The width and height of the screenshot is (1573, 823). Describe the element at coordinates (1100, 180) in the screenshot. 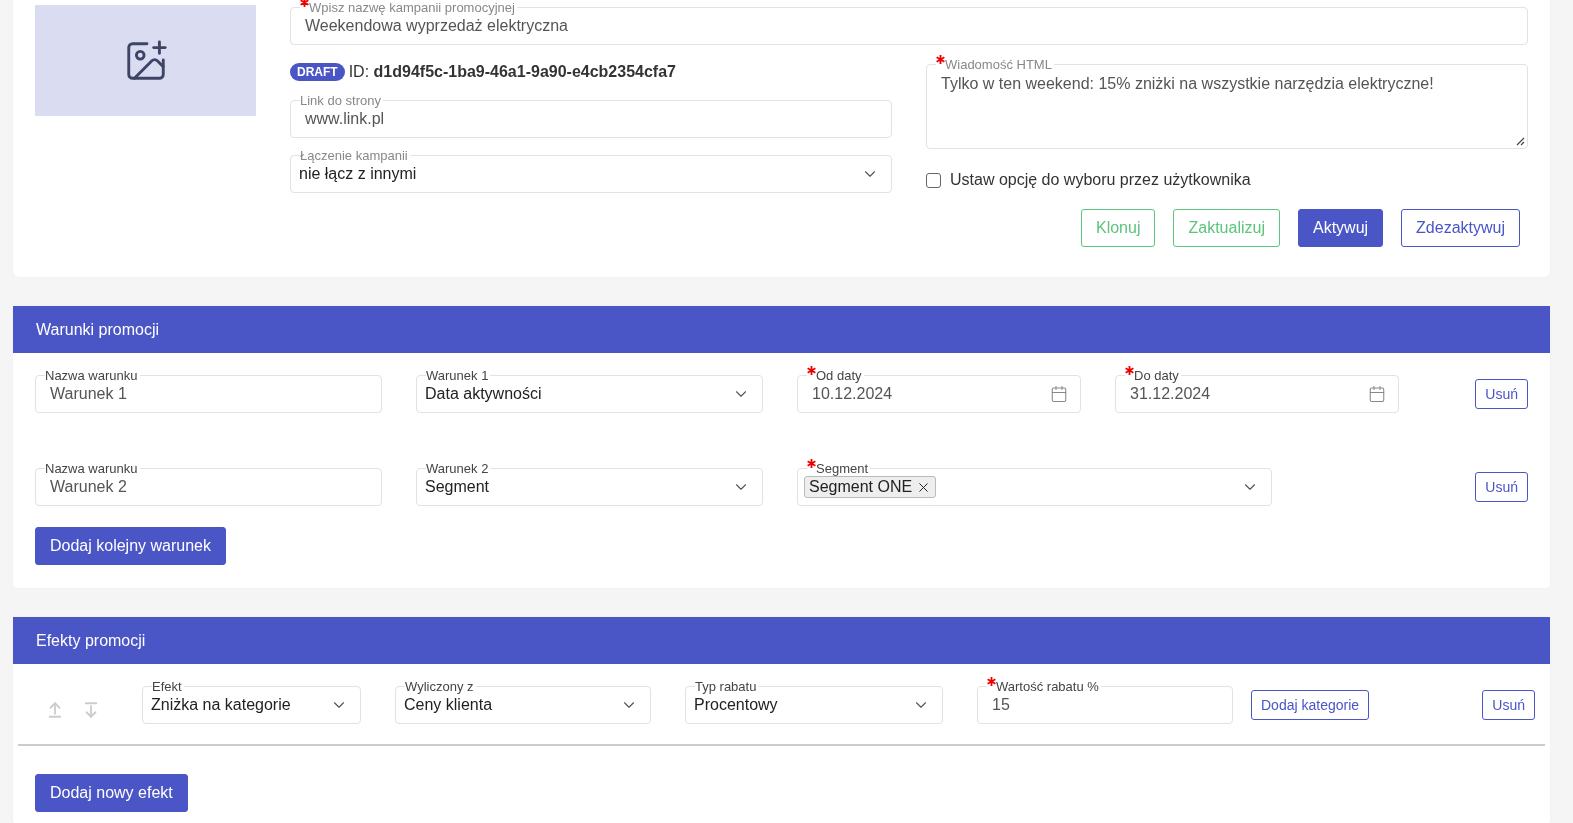

I see `checkbox-label: Ustaw opcję do wyboru przez użytkownika` at that location.